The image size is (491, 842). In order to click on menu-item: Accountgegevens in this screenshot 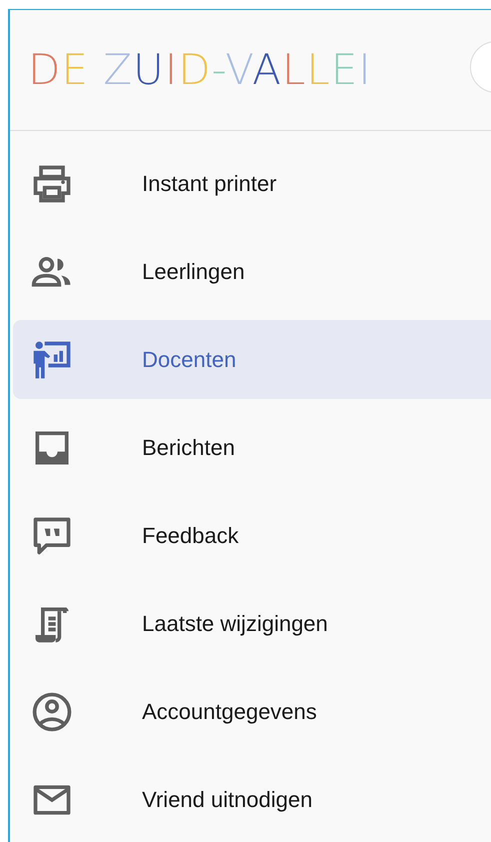, I will do `click(252, 711)`.